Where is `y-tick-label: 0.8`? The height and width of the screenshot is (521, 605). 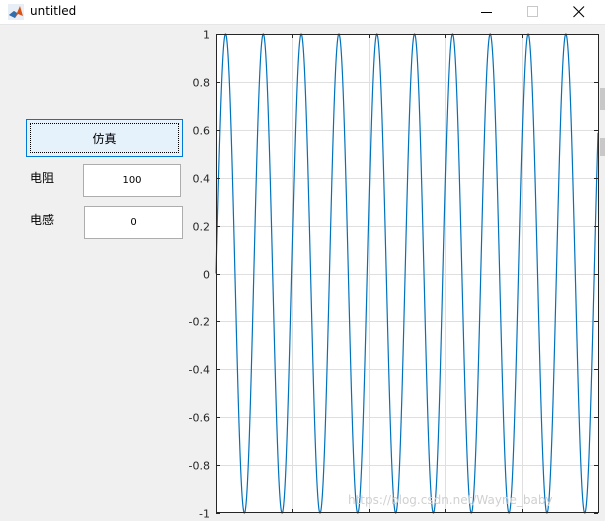 y-tick-label: 0.8 is located at coordinates (202, 83).